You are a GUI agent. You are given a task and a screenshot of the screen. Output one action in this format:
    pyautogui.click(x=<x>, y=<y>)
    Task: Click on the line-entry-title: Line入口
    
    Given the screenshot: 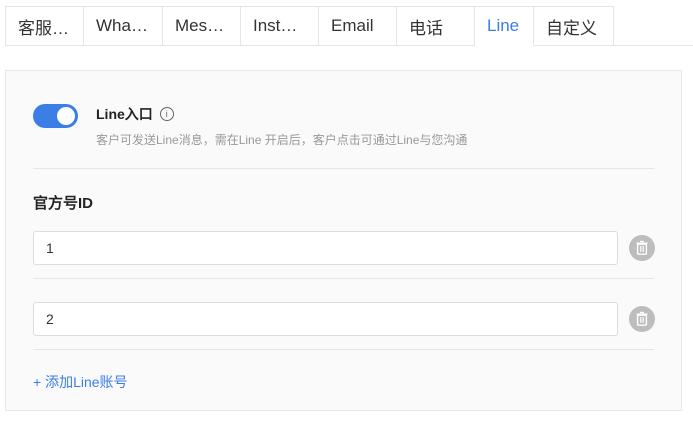 What is the action you would take?
    pyautogui.click(x=124, y=114)
    